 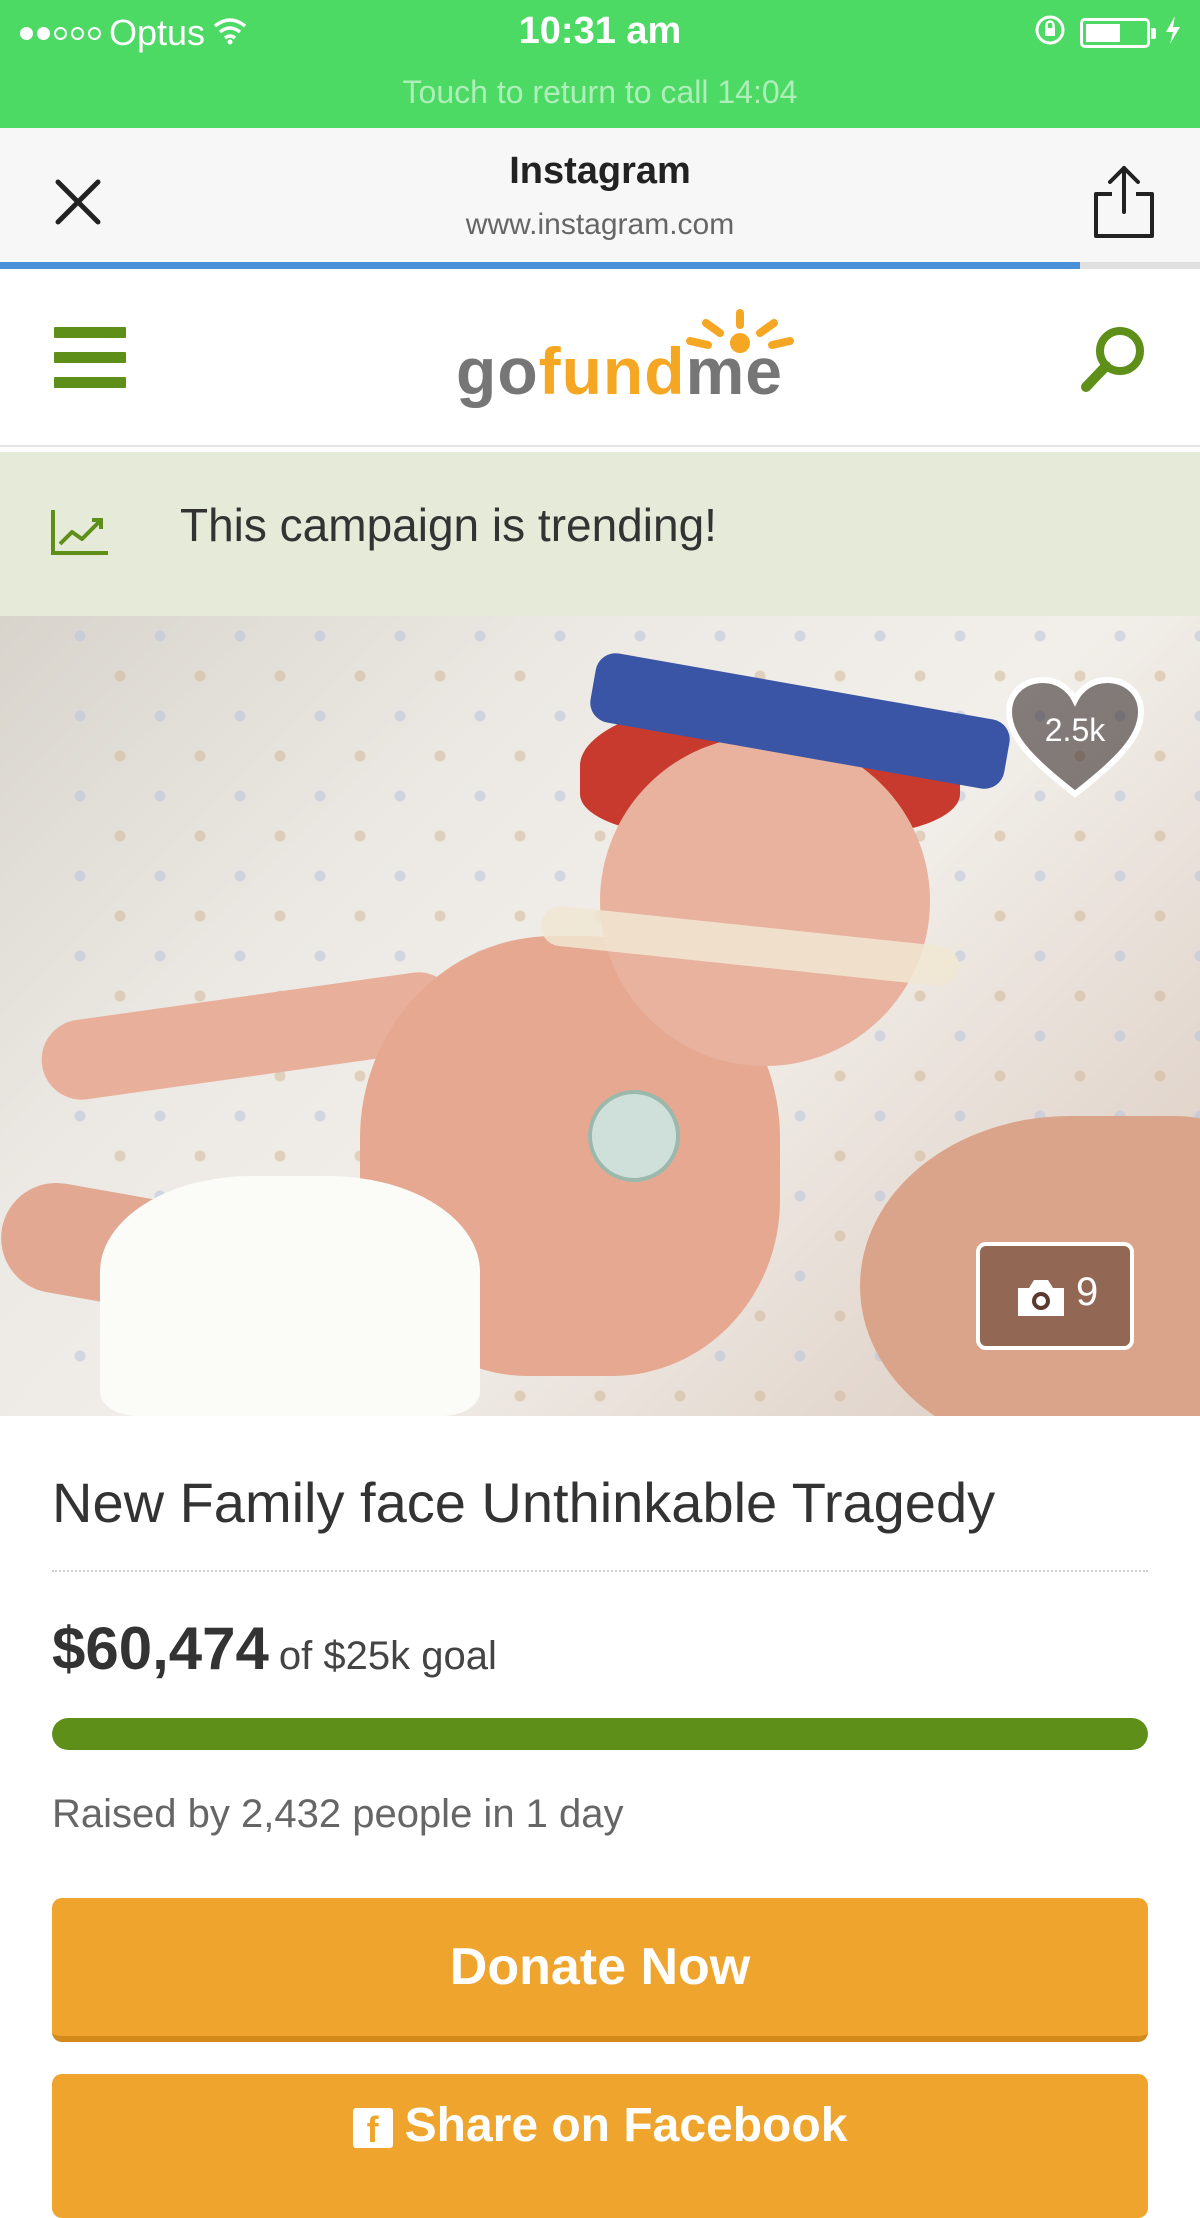 What do you see at coordinates (90, 357) in the screenshot?
I see `hamburger-menu-icon` at bounding box center [90, 357].